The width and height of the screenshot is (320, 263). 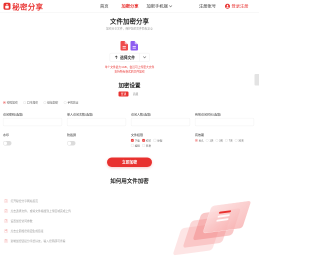 What do you see at coordinates (32, 122) in the screenshot?
I see `access-password-input` at bounding box center [32, 122].